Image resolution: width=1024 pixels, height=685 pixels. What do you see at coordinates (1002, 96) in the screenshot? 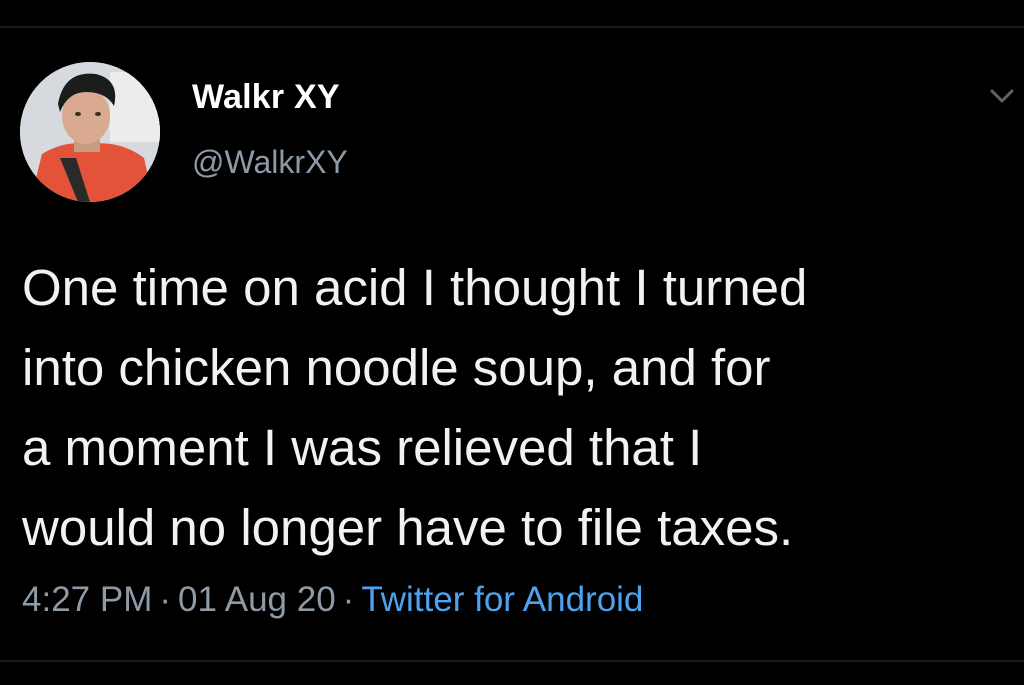
I see `chevron-down-icon` at bounding box center [1002, 96].